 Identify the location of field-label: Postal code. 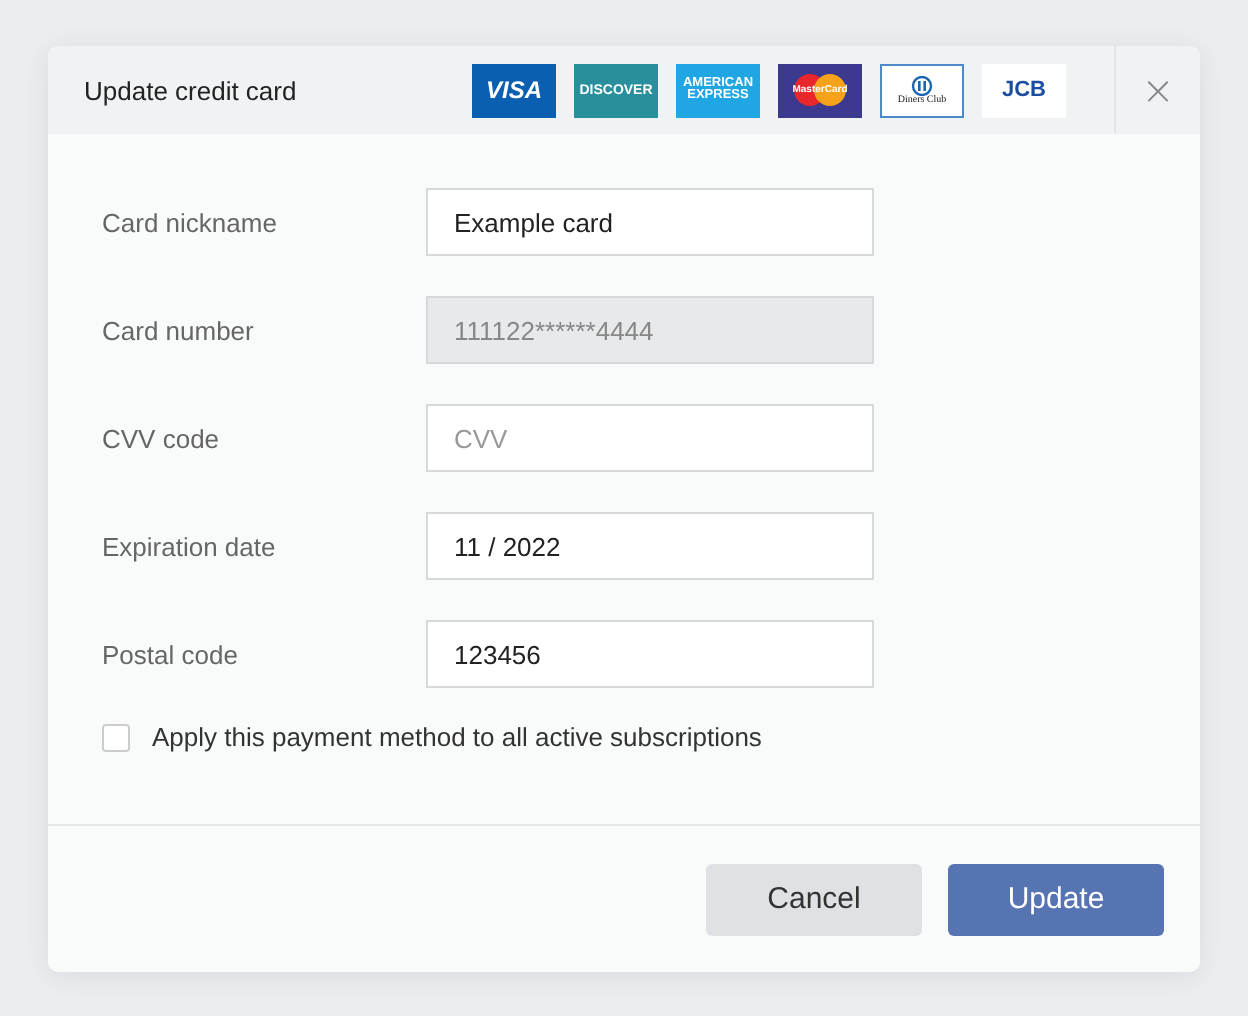
(171, 654).